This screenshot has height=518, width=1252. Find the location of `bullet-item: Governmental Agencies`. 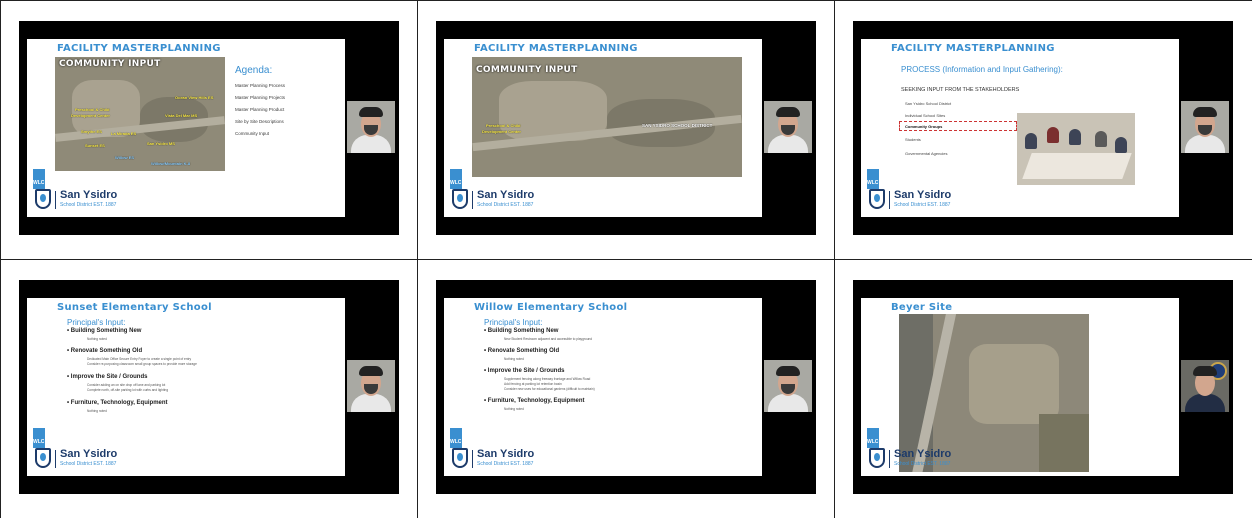

bullet-item: Governmental Agencies is located at coordinates (926, 153).